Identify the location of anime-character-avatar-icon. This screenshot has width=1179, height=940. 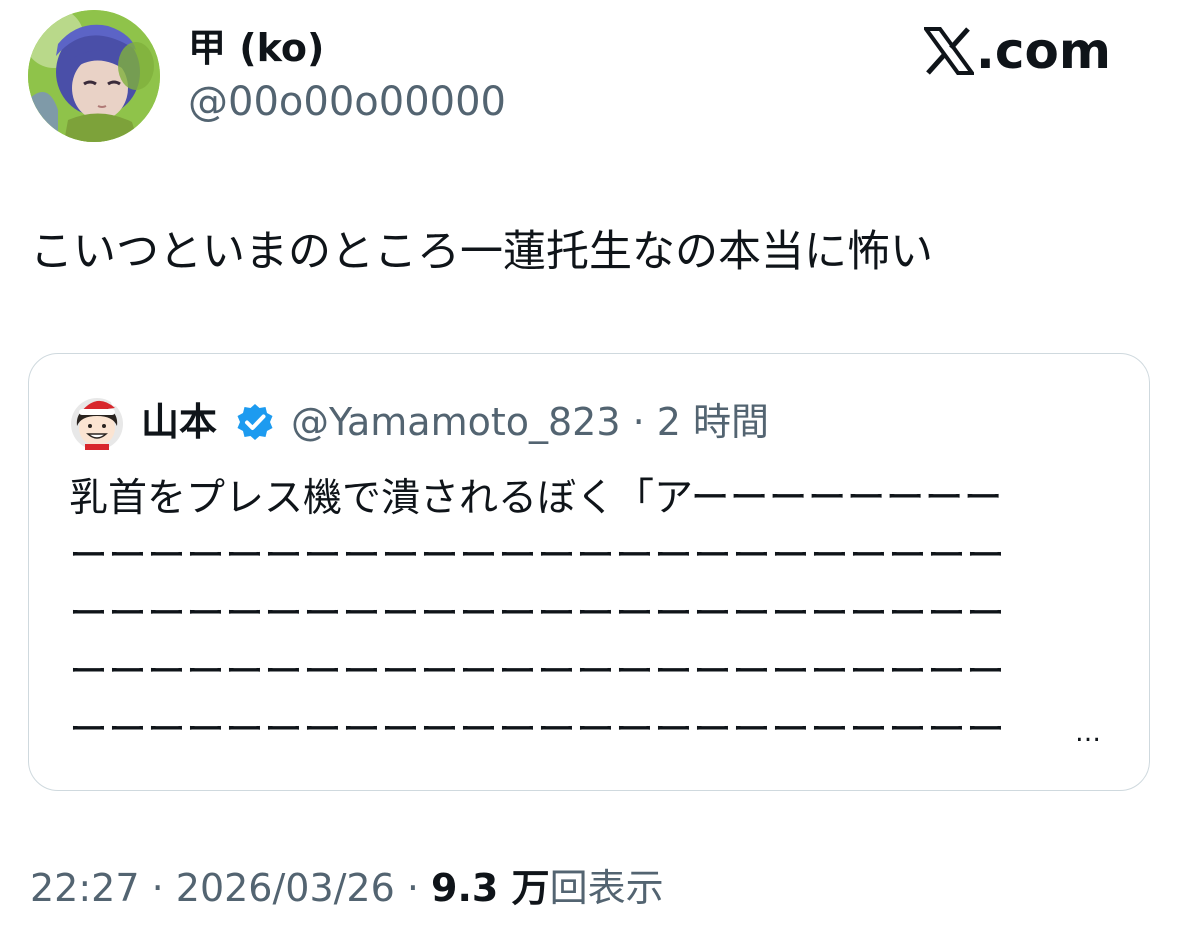
(94, 76).